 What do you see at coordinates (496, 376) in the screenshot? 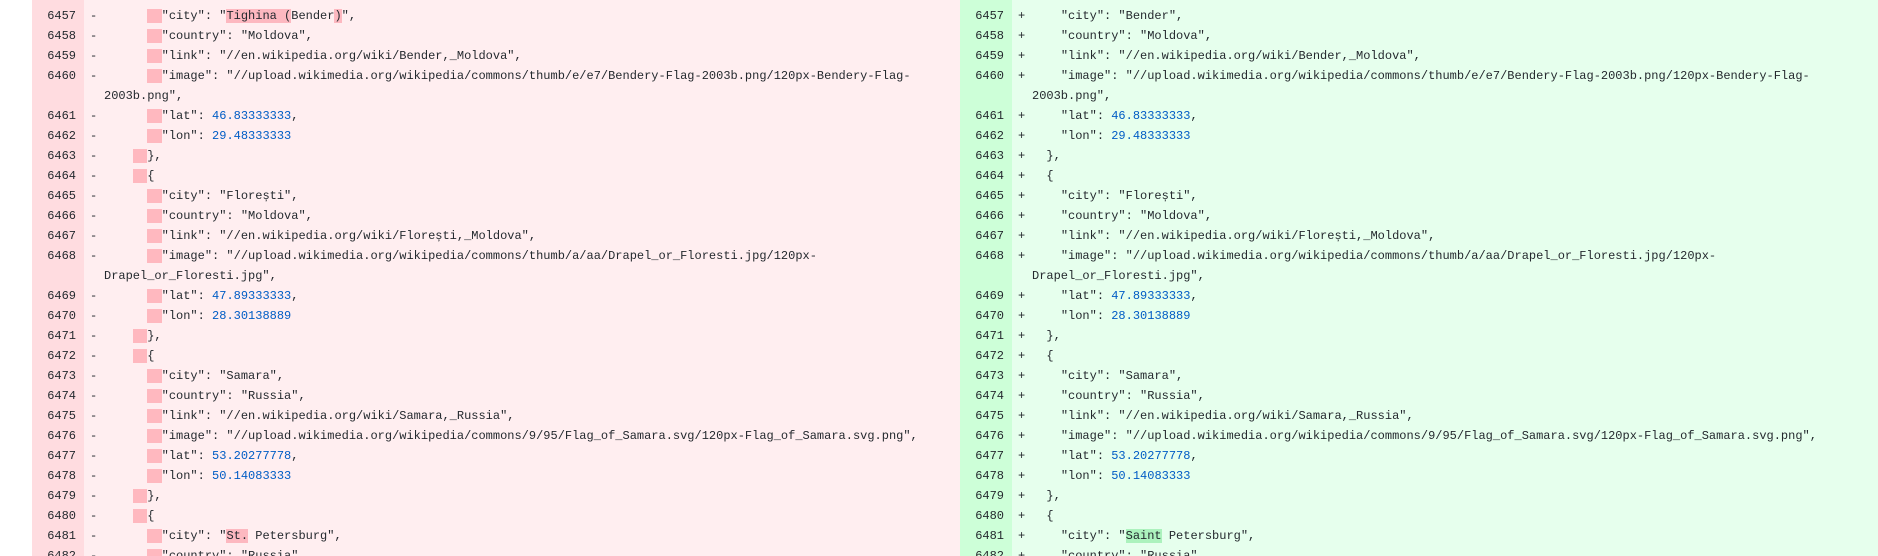
I see `diff-line: 6473- "city": "Samara",` at bounding box center [496, 376].